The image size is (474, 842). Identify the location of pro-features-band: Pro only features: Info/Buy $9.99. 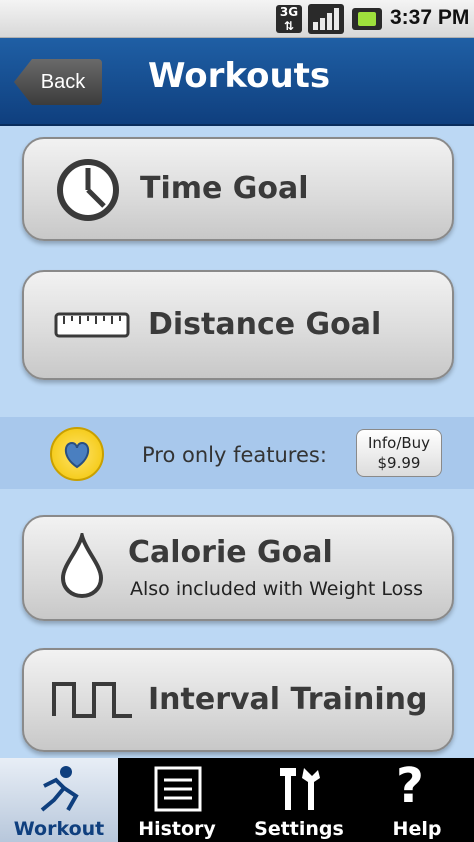
(237, 453).